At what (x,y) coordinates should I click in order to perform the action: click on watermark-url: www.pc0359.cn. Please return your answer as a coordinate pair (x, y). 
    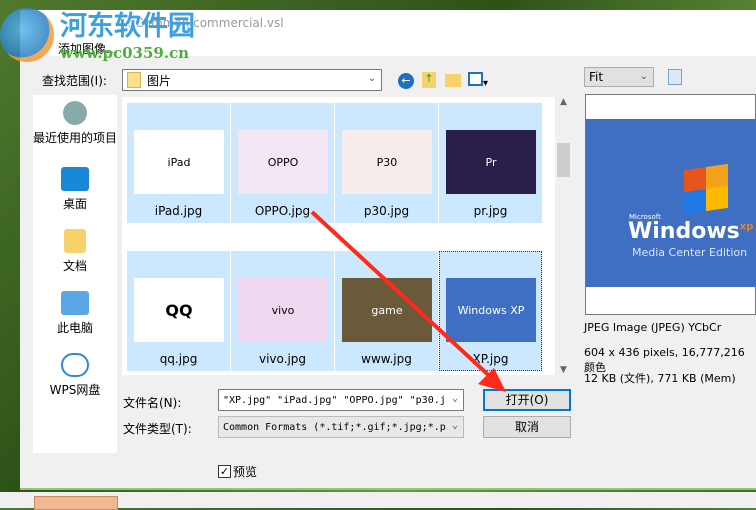
    Looking at the image, I should click on (125, 53).